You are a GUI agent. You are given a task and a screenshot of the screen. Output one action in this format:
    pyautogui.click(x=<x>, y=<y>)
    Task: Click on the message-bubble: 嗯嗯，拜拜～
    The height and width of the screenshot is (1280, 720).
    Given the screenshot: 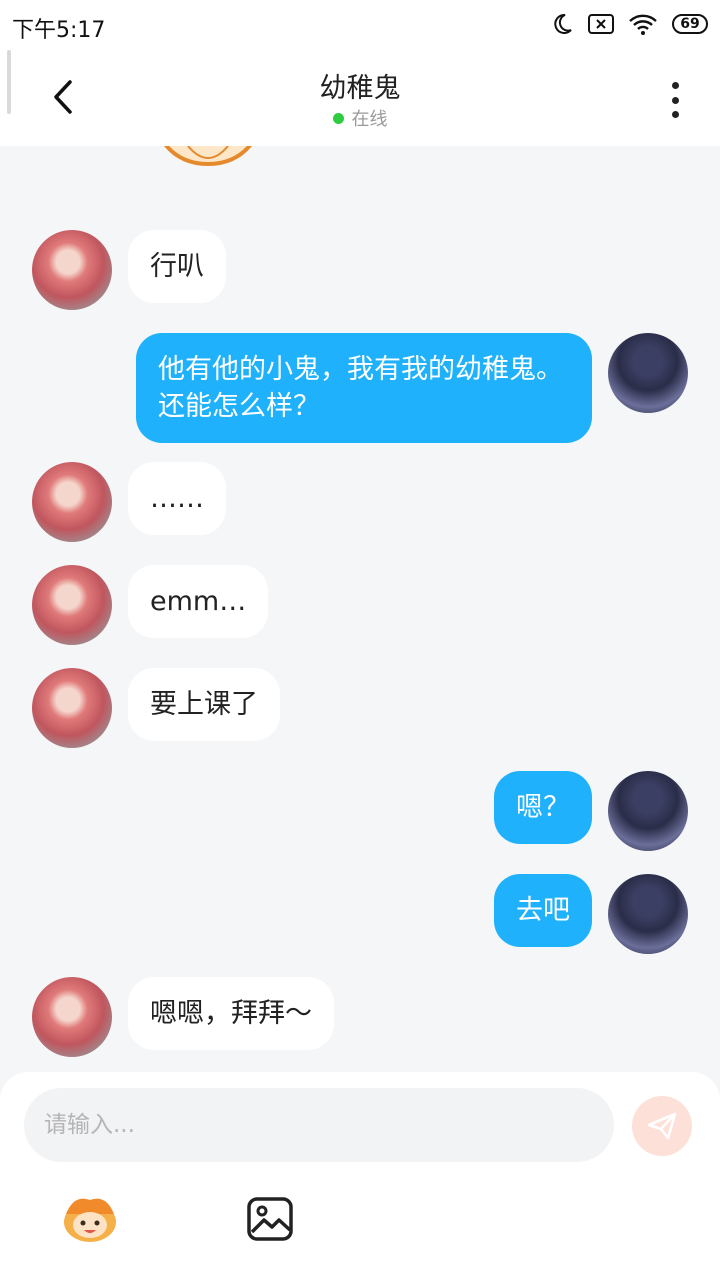 What is the action you would take?
    pyautogui.click(x=231, y=1013)
    